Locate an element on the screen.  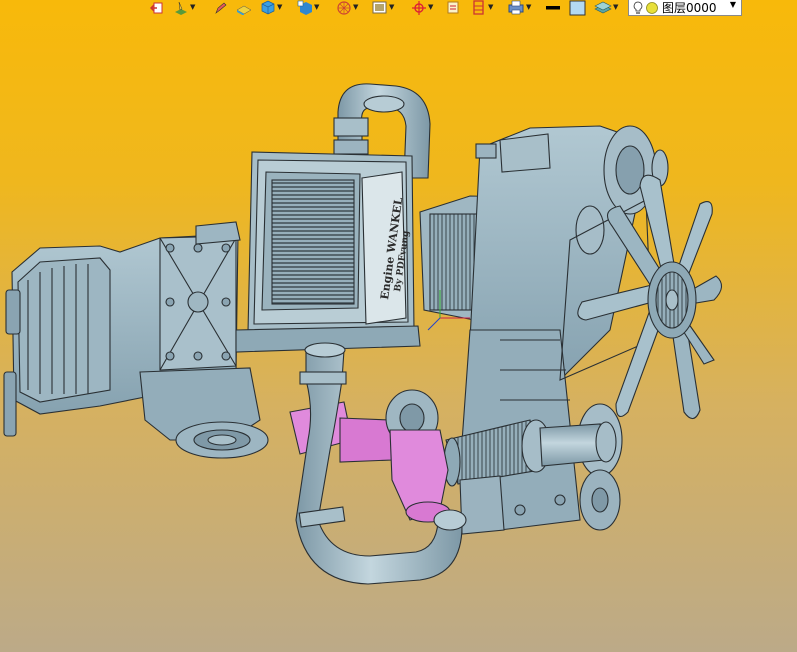
sheet-button is located at coordinates (453, 7).